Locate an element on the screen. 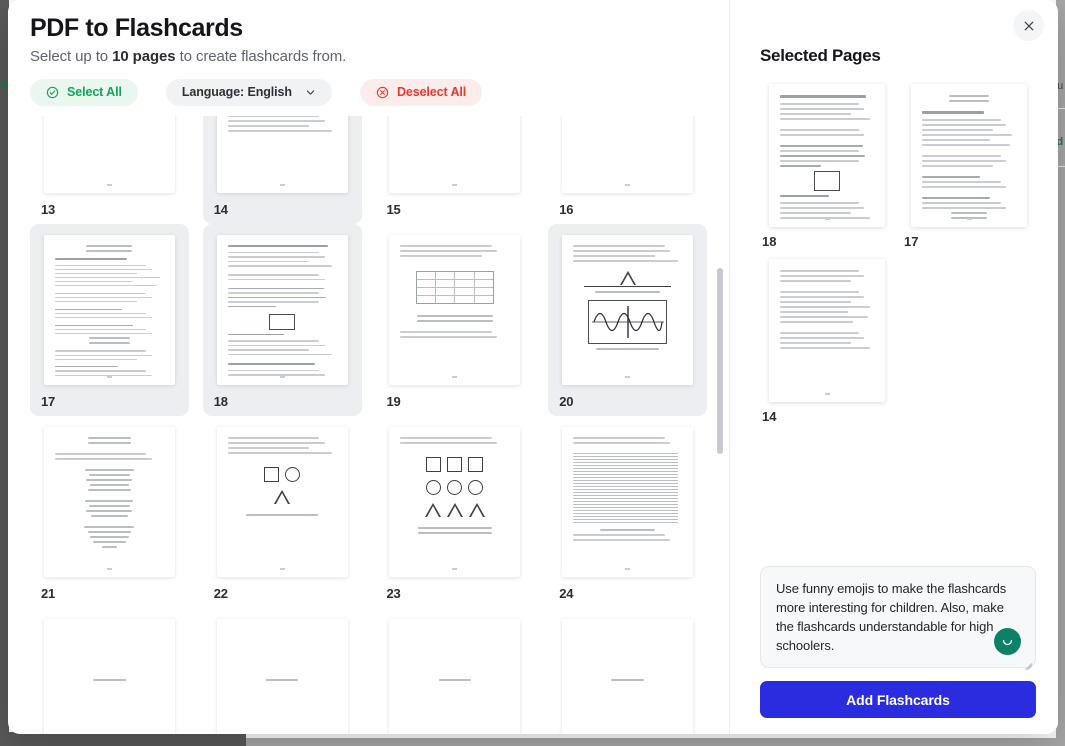 The image size is (1065, 746). page-thumbnail-card: 21 is located at coordinates (109, 512).